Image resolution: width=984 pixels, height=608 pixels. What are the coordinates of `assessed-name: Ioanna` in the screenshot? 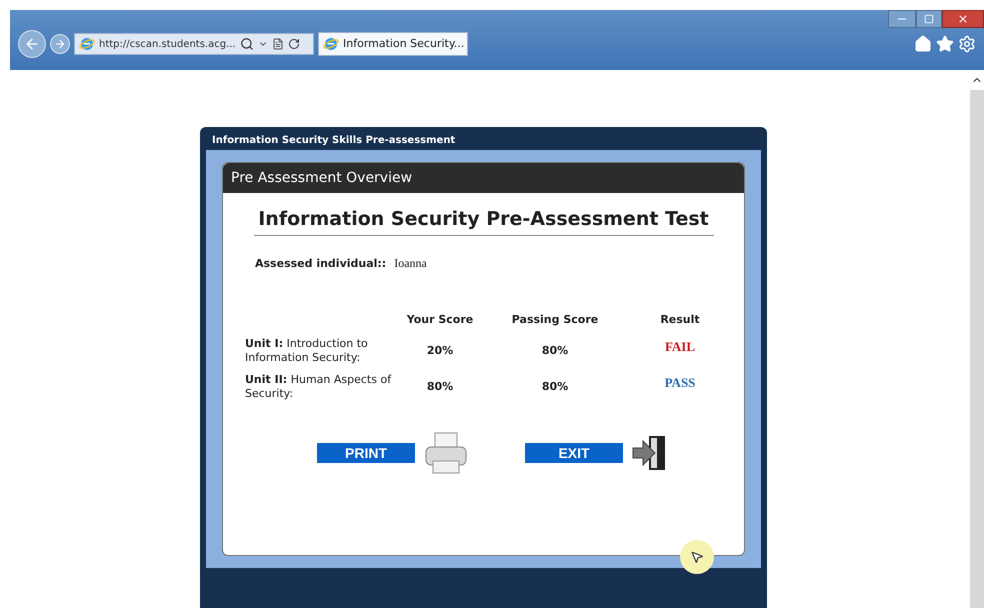 It's located at (410, 263).